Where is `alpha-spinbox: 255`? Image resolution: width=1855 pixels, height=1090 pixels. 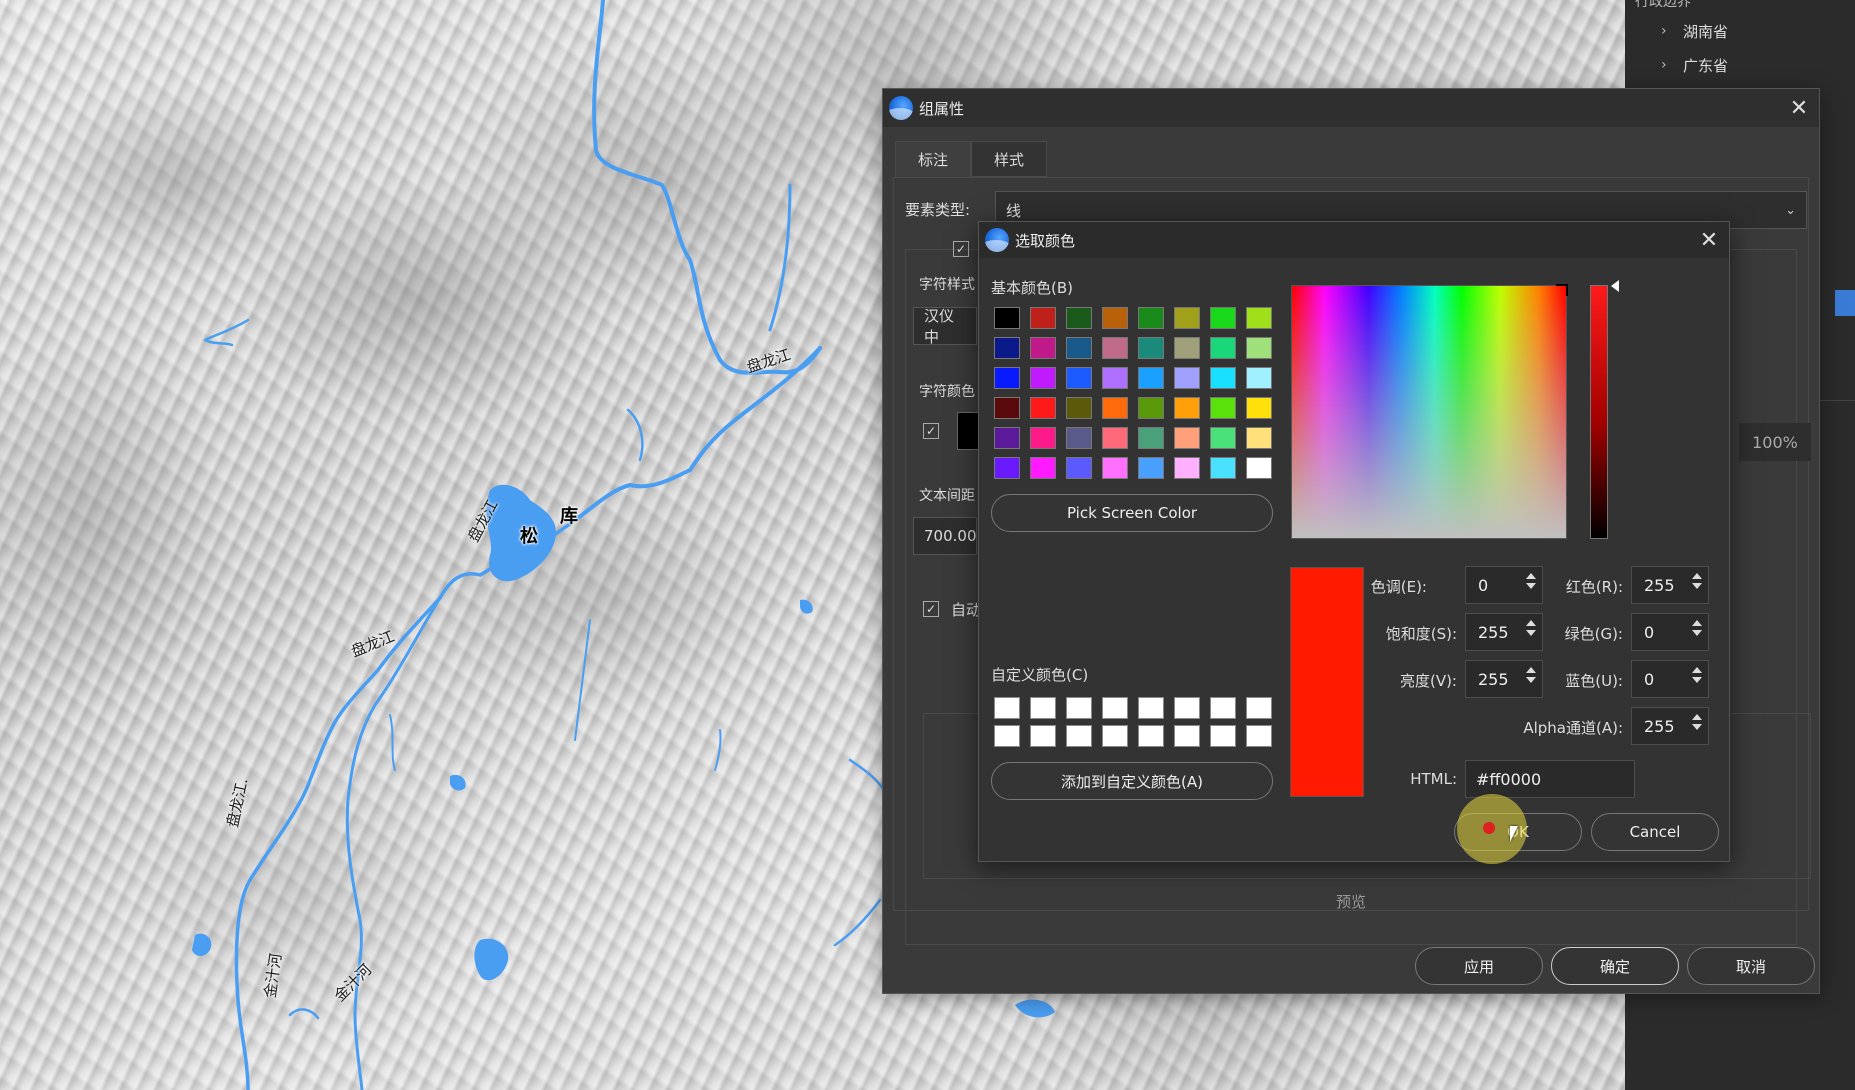
alpha-spinbox: 255 is located at coordinates (1670, 726).